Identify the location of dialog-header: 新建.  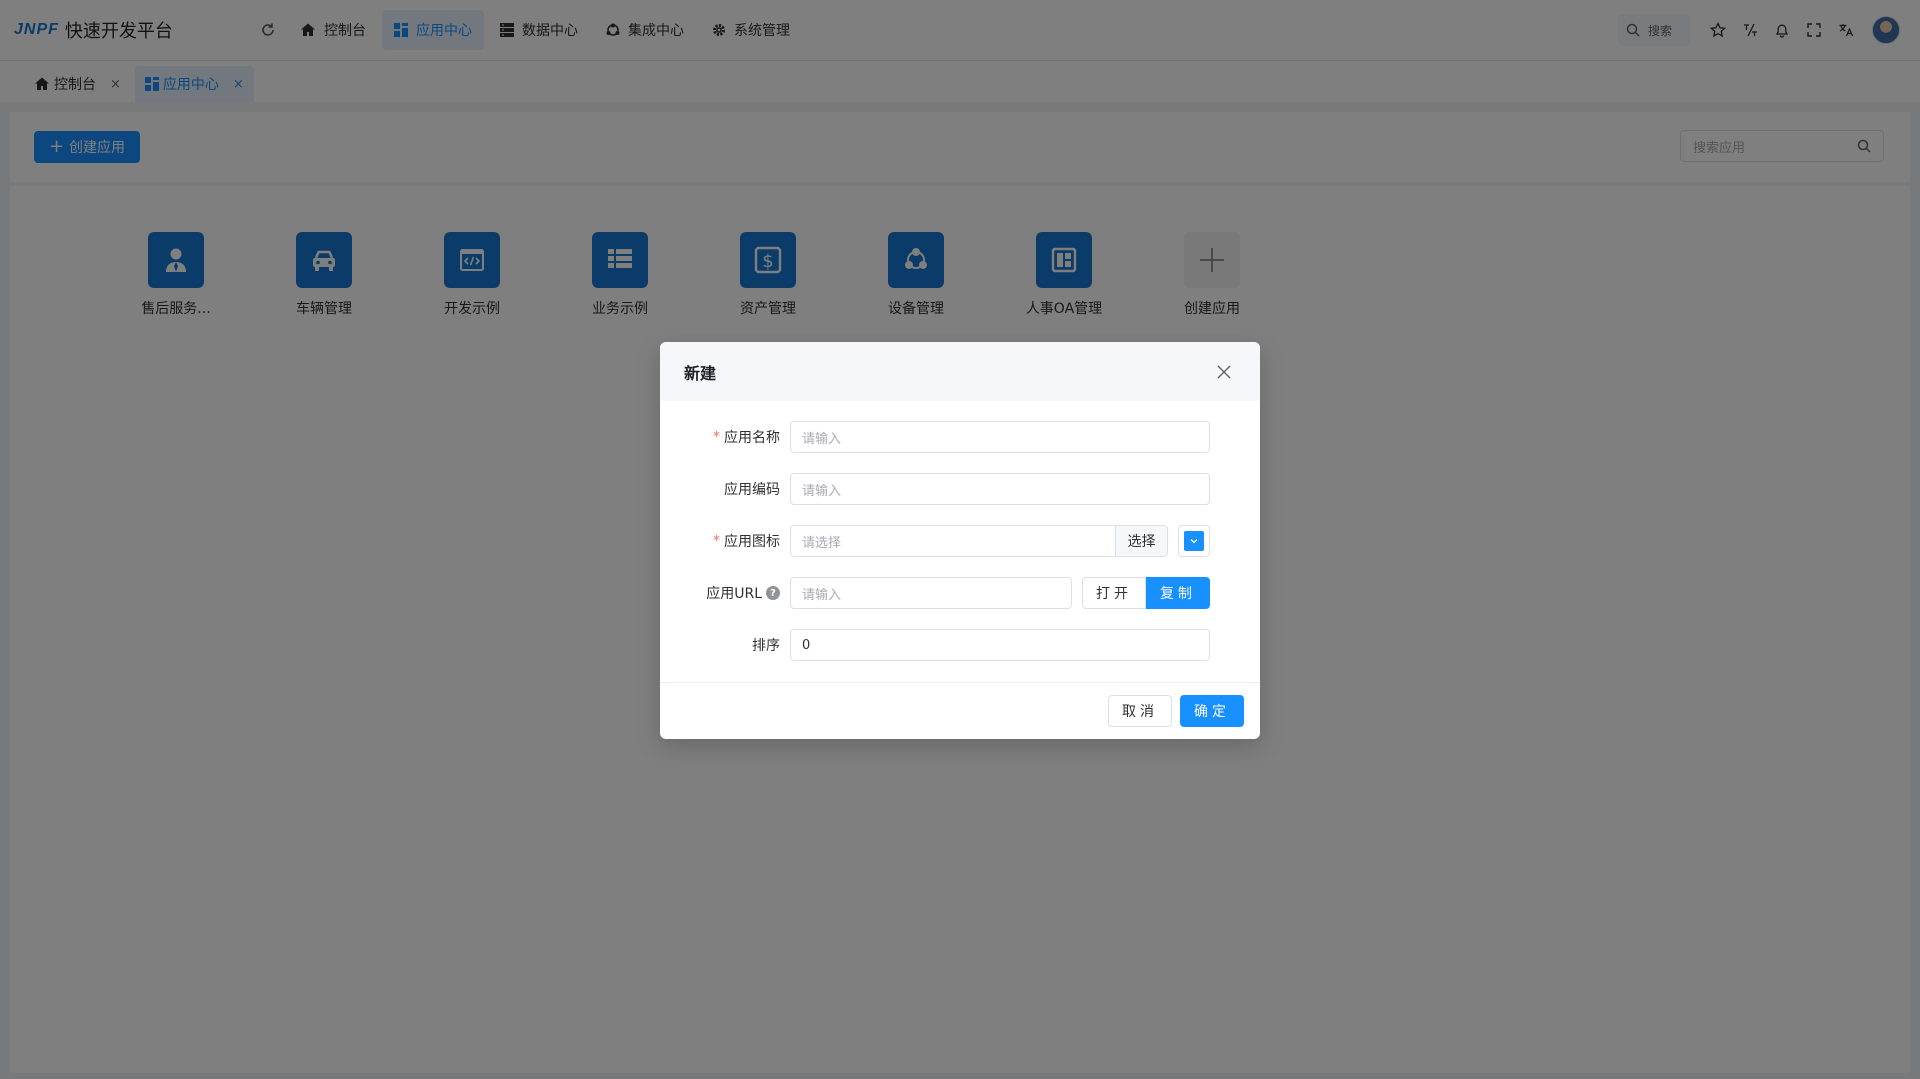
(960, 371).